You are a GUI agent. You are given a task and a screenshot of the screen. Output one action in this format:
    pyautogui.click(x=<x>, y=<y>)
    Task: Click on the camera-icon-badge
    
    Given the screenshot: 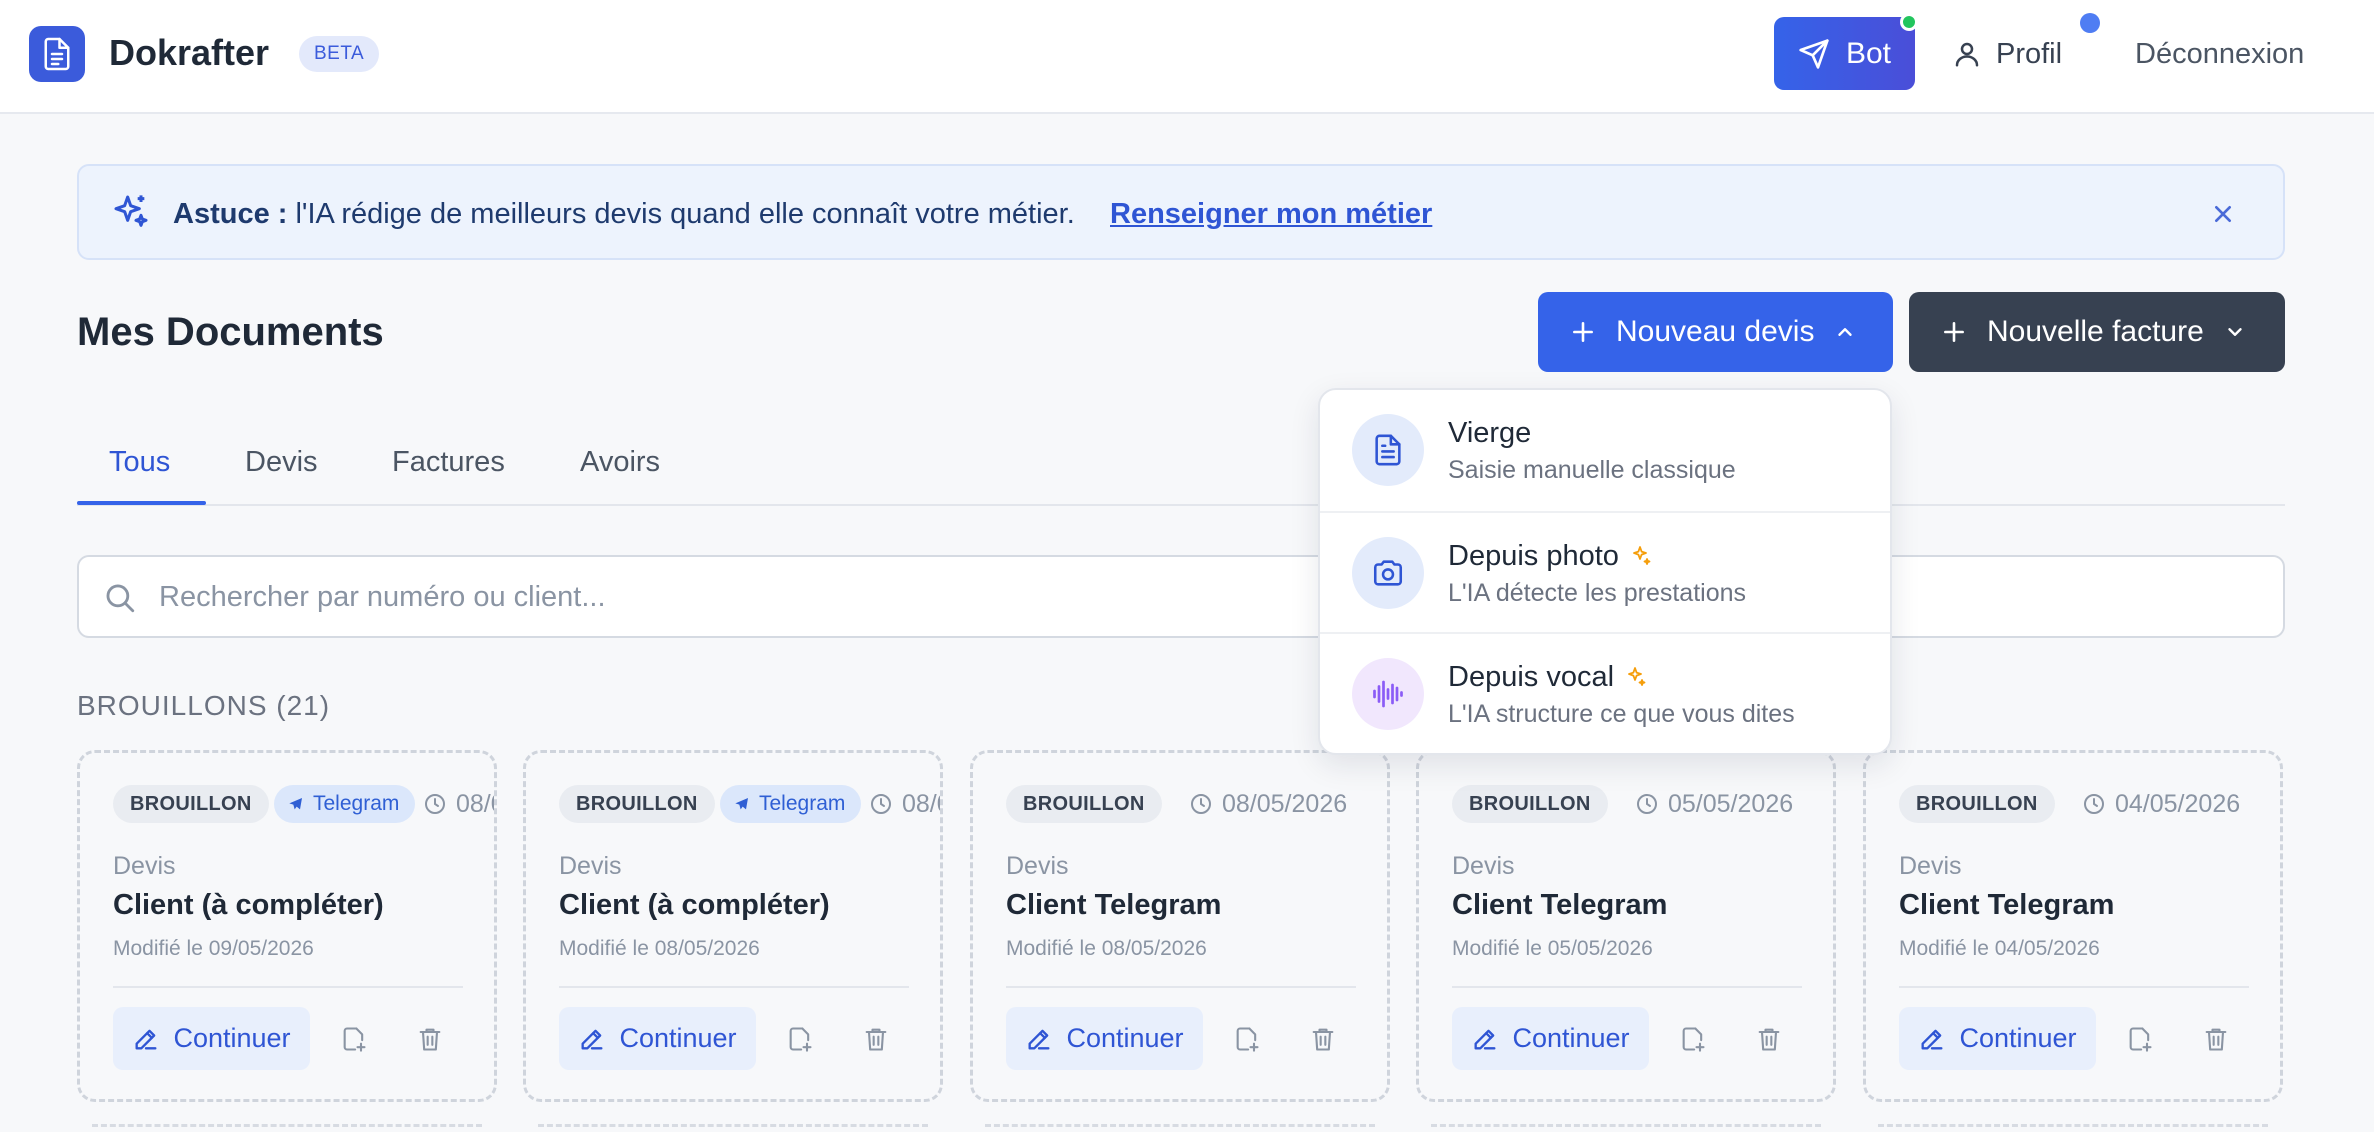 What is the action you would take?
    pyautogui.click(x=1388, y=573)
    